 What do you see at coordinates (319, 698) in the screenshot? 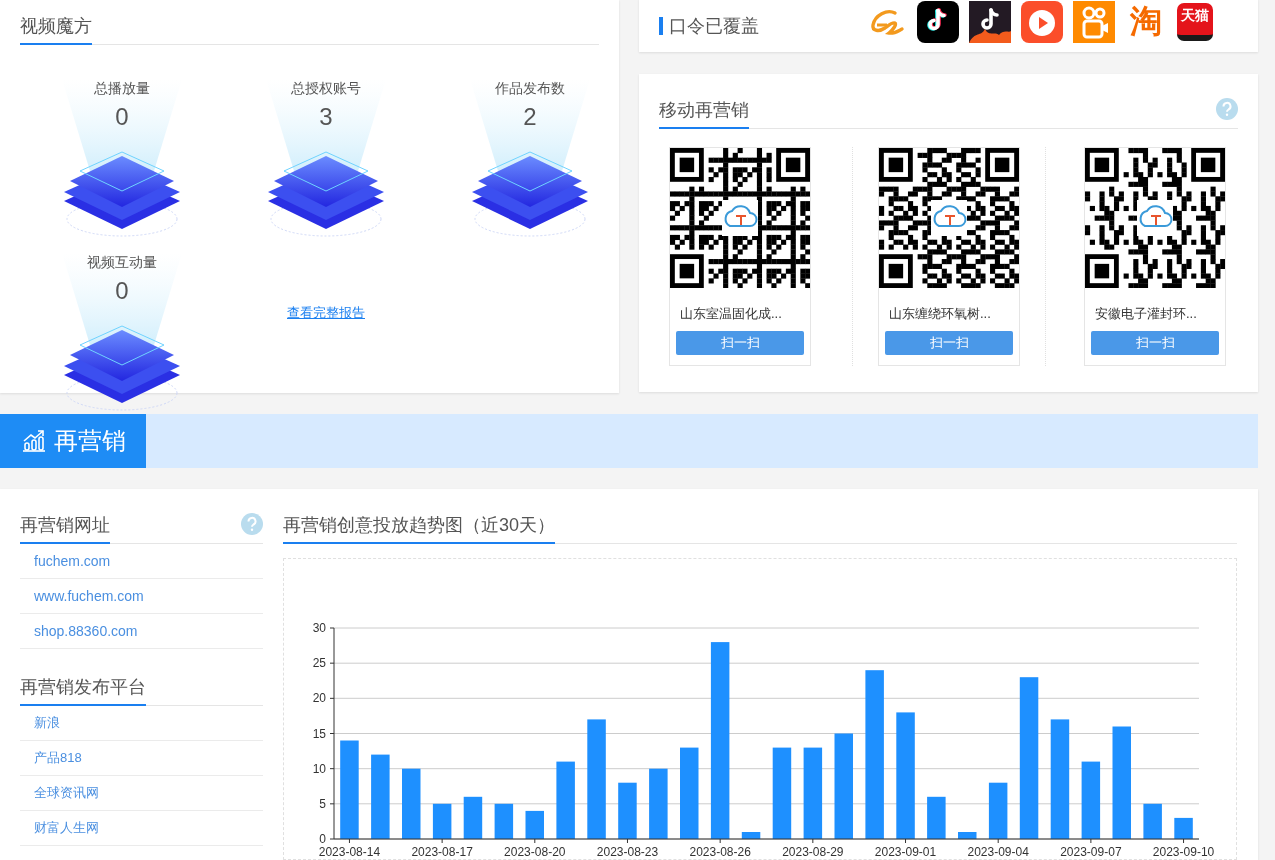
I see `axis-tick-label: 20` at bounding box center [319, 698].